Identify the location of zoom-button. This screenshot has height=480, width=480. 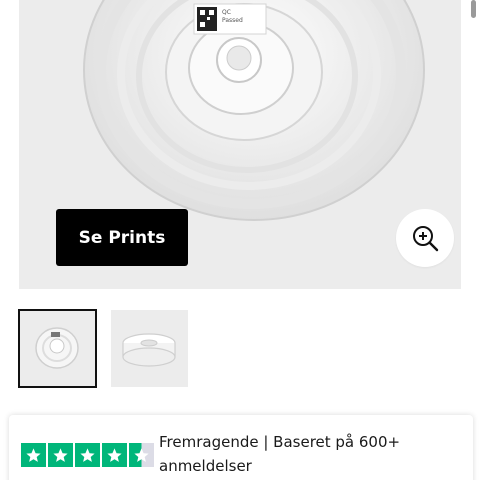
(425, 238).